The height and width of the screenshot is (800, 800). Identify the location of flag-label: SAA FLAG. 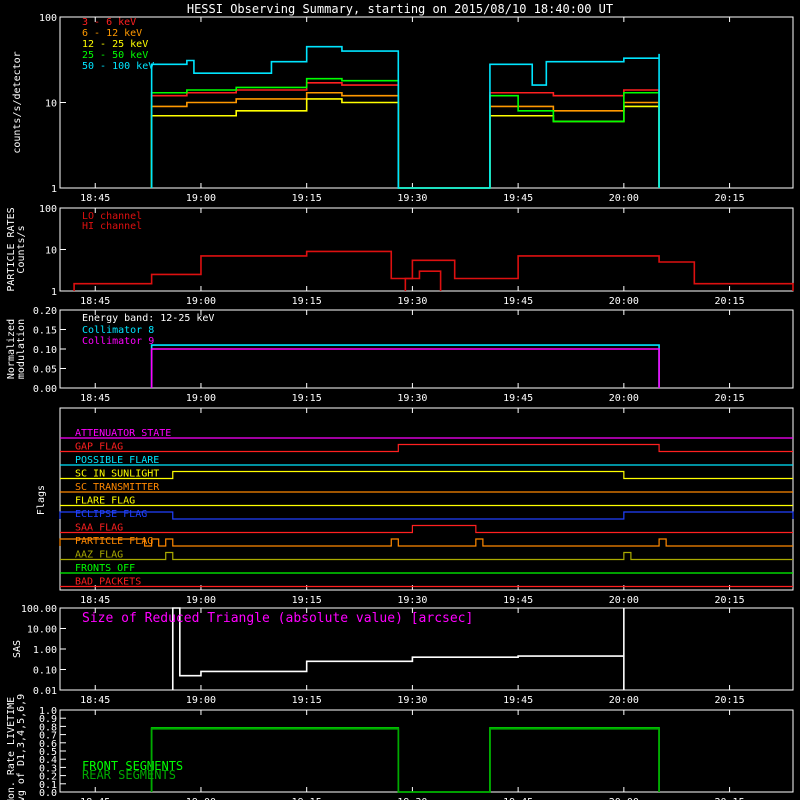
(99, 528).